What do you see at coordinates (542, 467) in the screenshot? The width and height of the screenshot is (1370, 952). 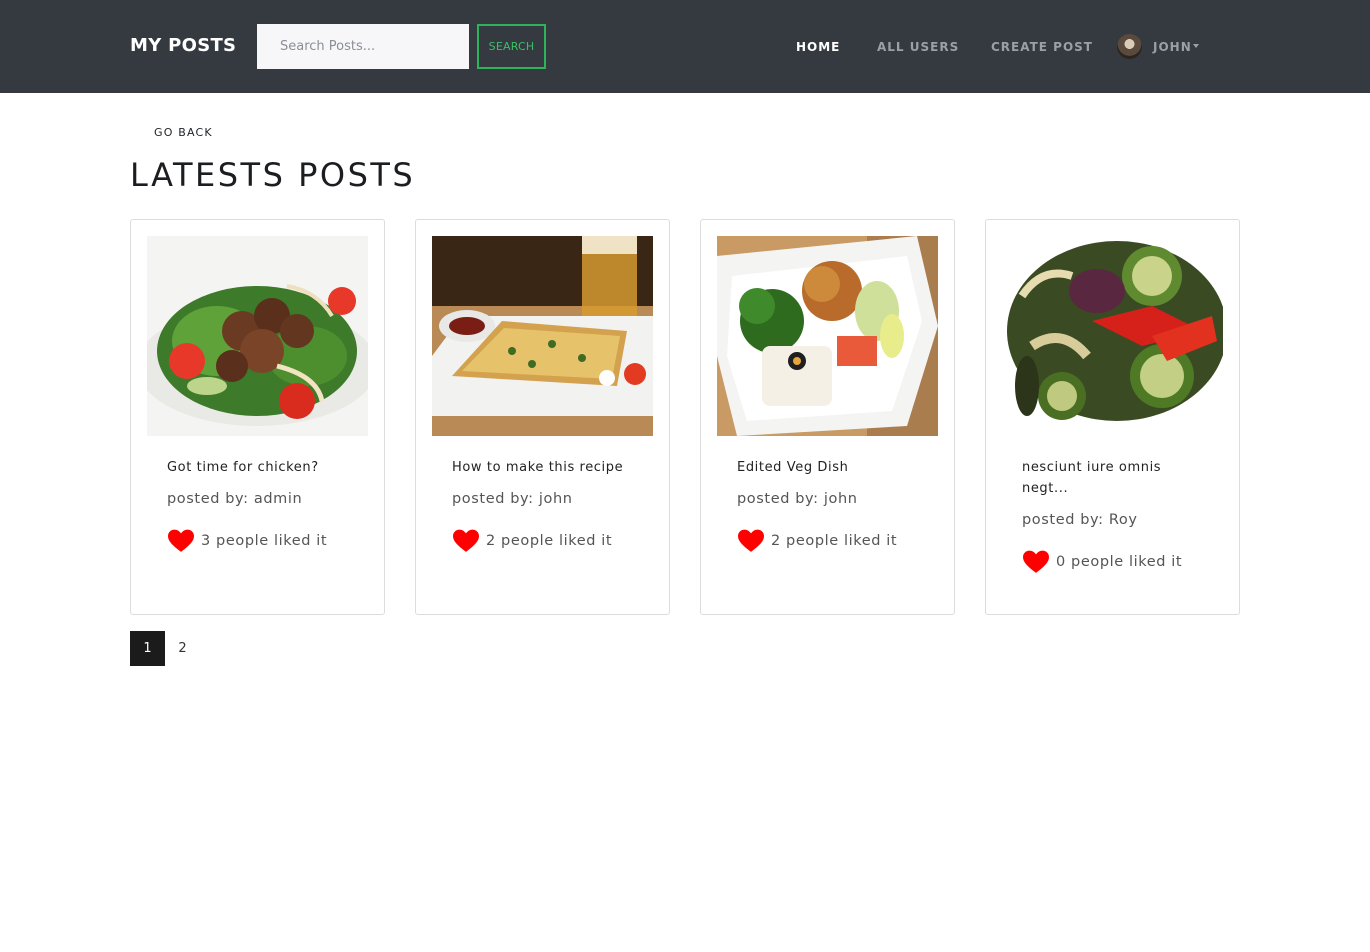 I see `post-title: How to make this recipe` at bounding box center [542, 467].